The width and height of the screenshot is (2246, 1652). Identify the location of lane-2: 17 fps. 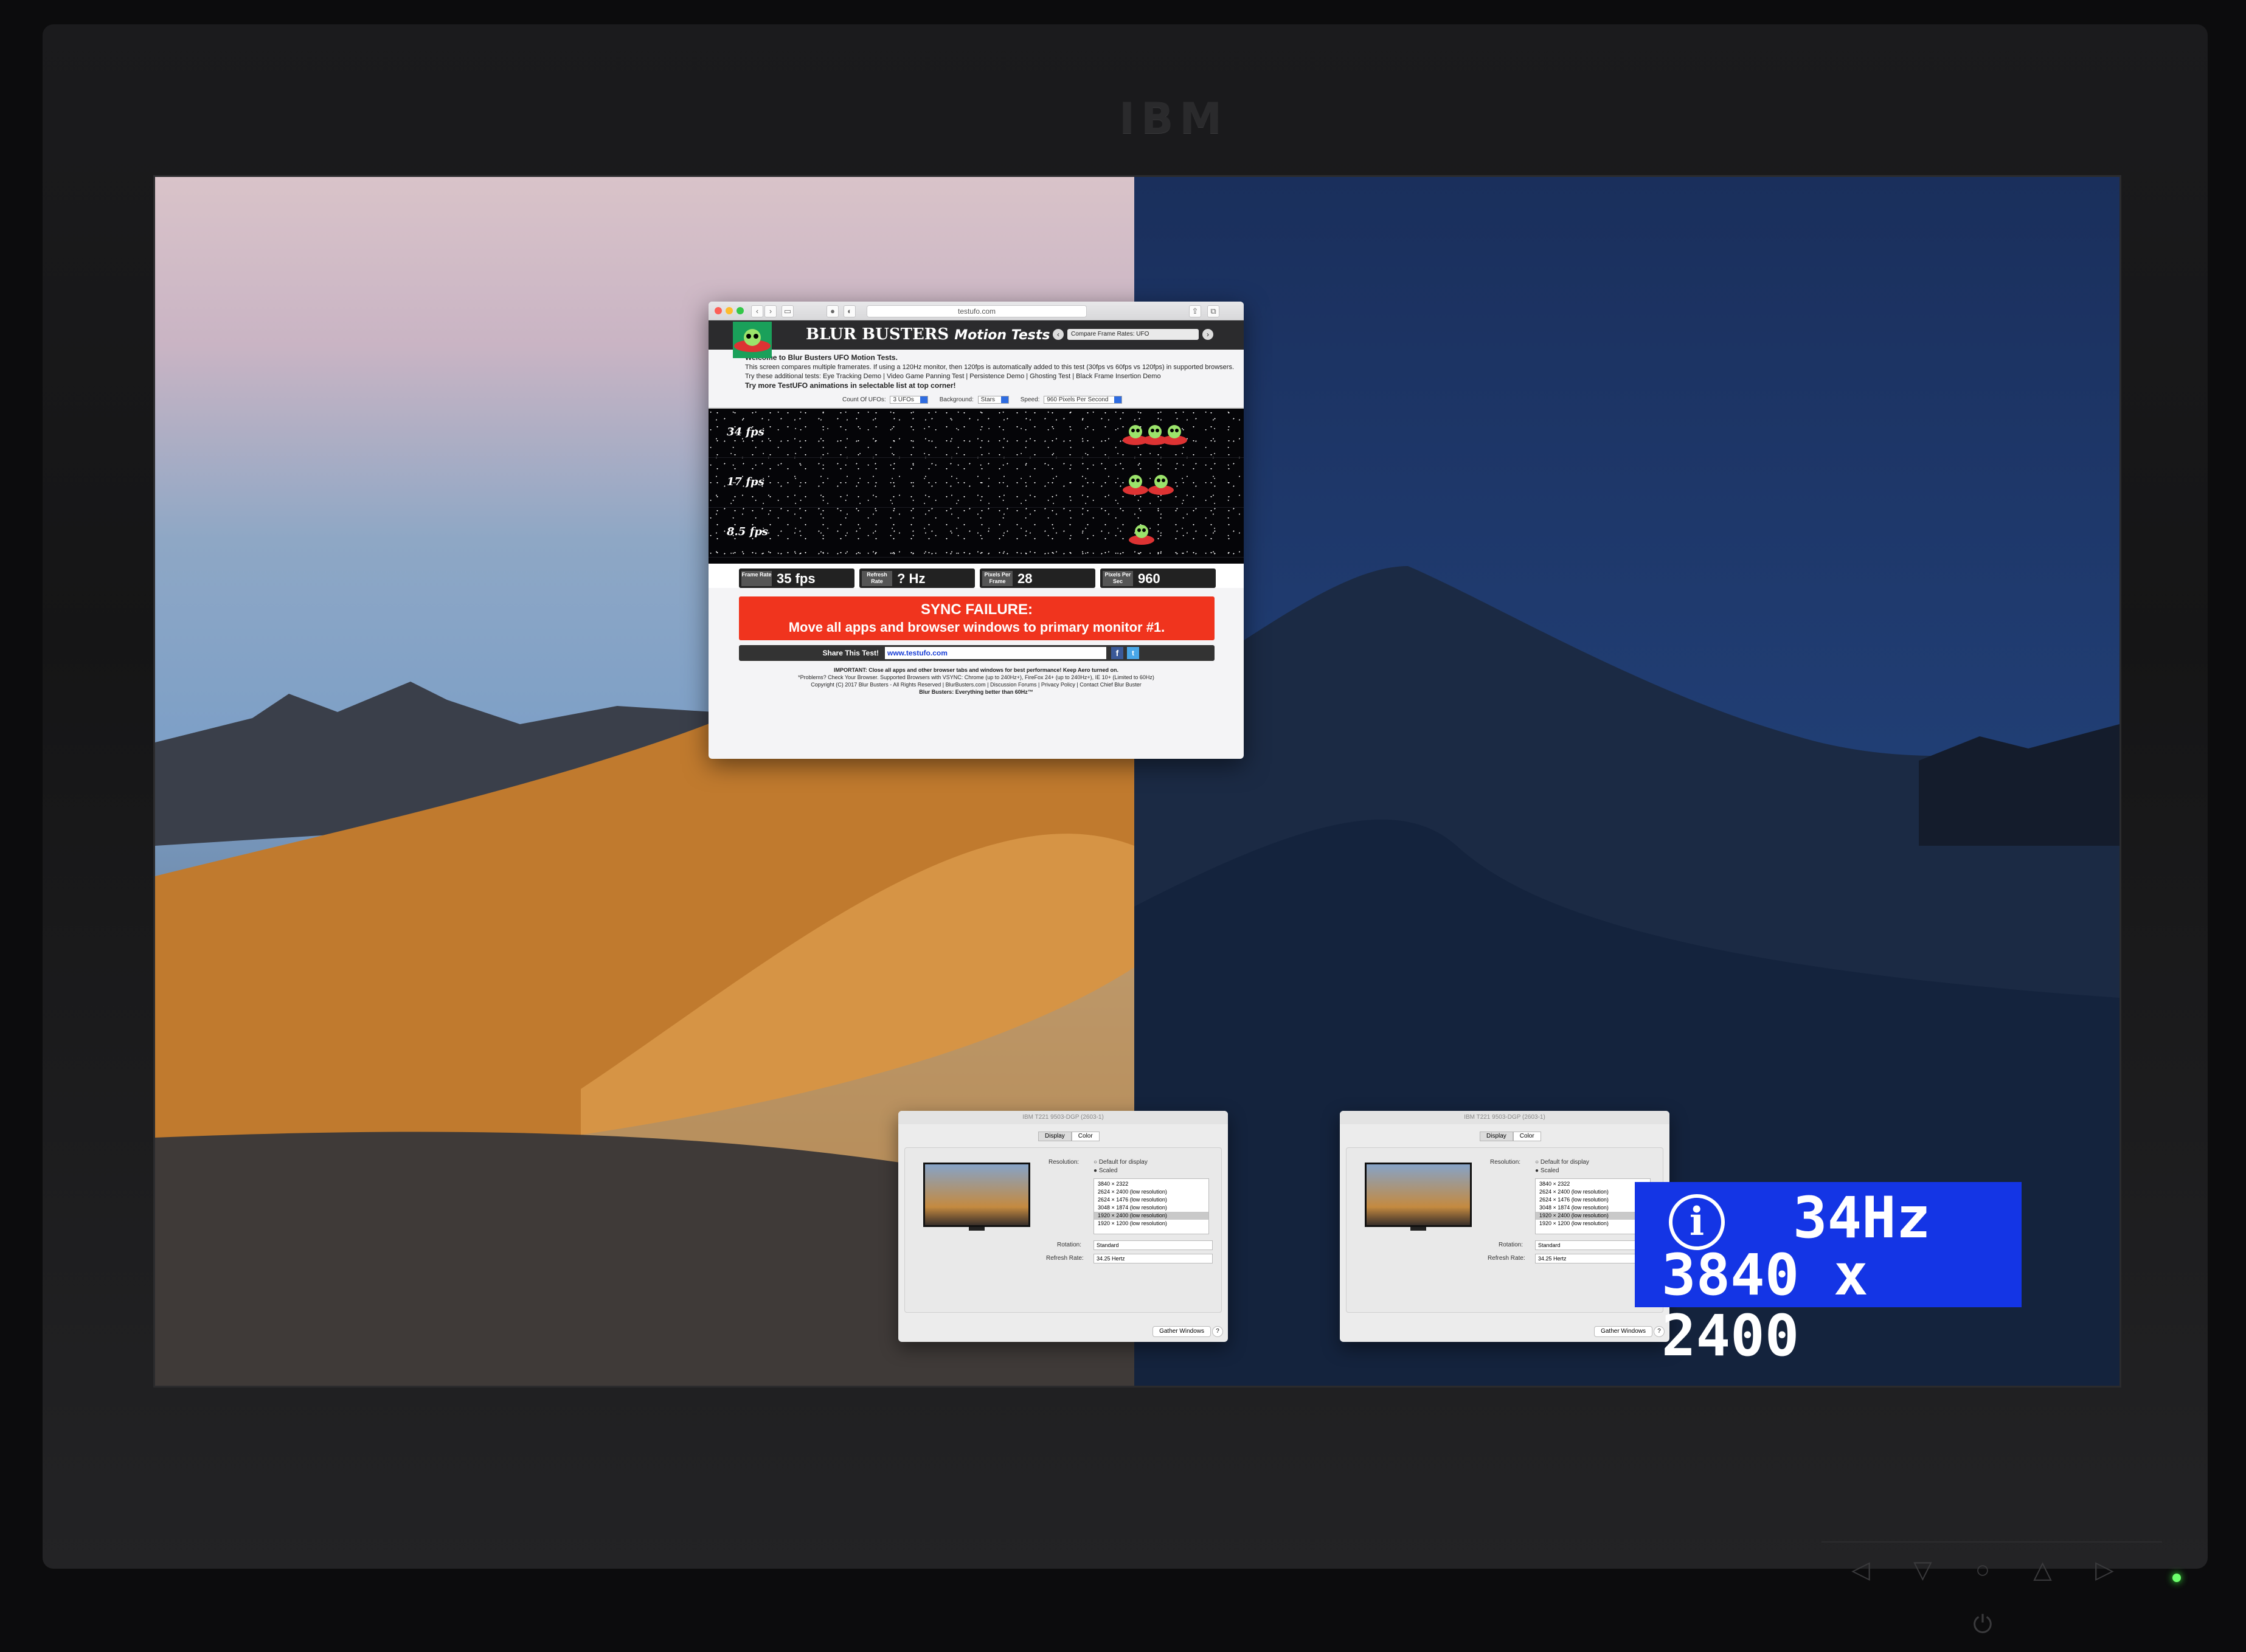
(976, 483).